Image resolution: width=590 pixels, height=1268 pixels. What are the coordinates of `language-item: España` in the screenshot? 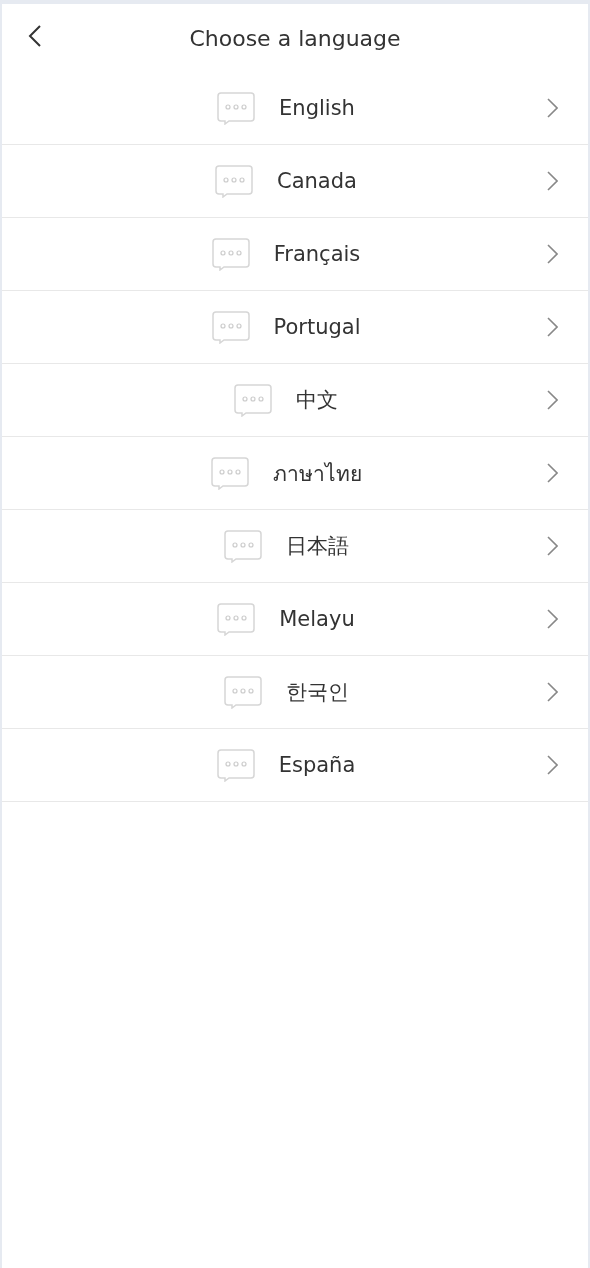 It's located at (295, 765).